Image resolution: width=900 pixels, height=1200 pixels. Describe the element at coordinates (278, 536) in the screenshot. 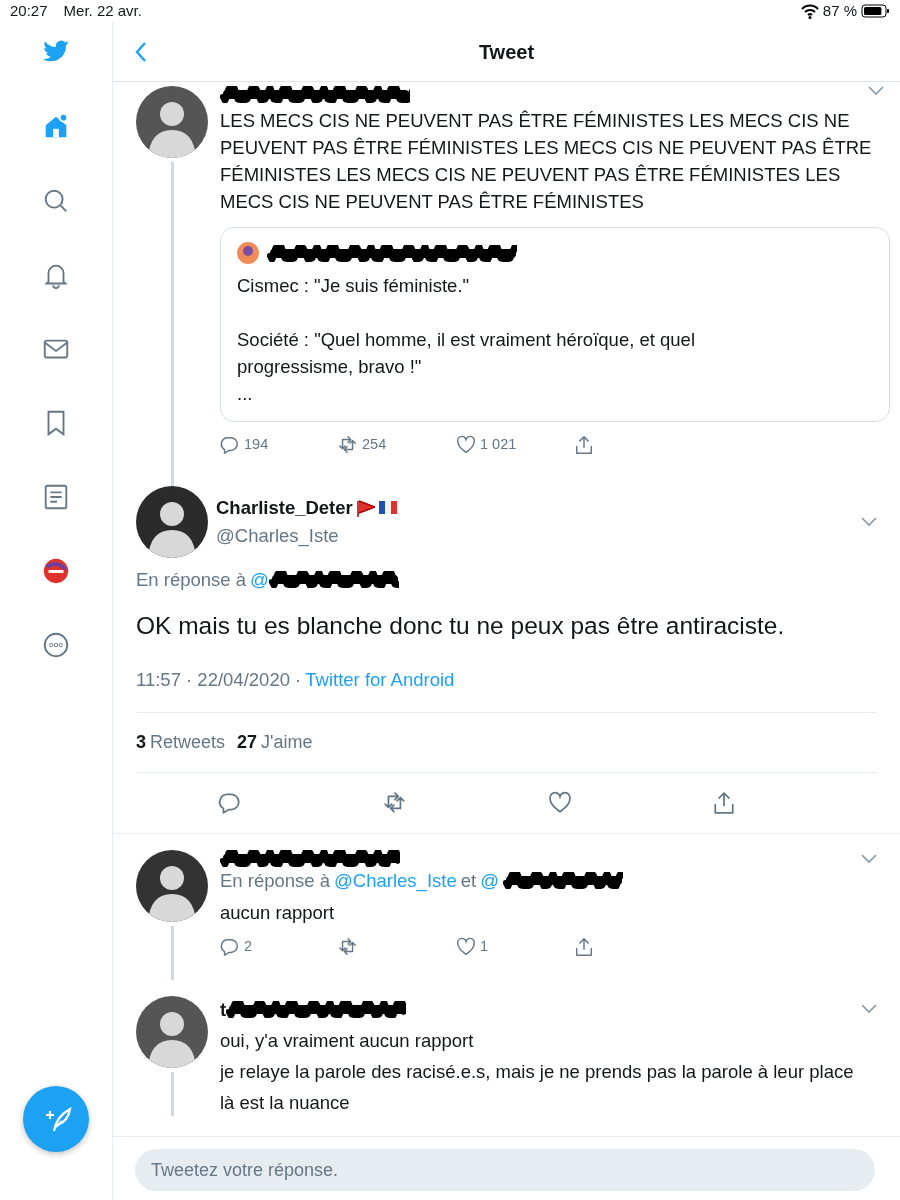

I see `author-handle: @Charles_Iste` at that location.